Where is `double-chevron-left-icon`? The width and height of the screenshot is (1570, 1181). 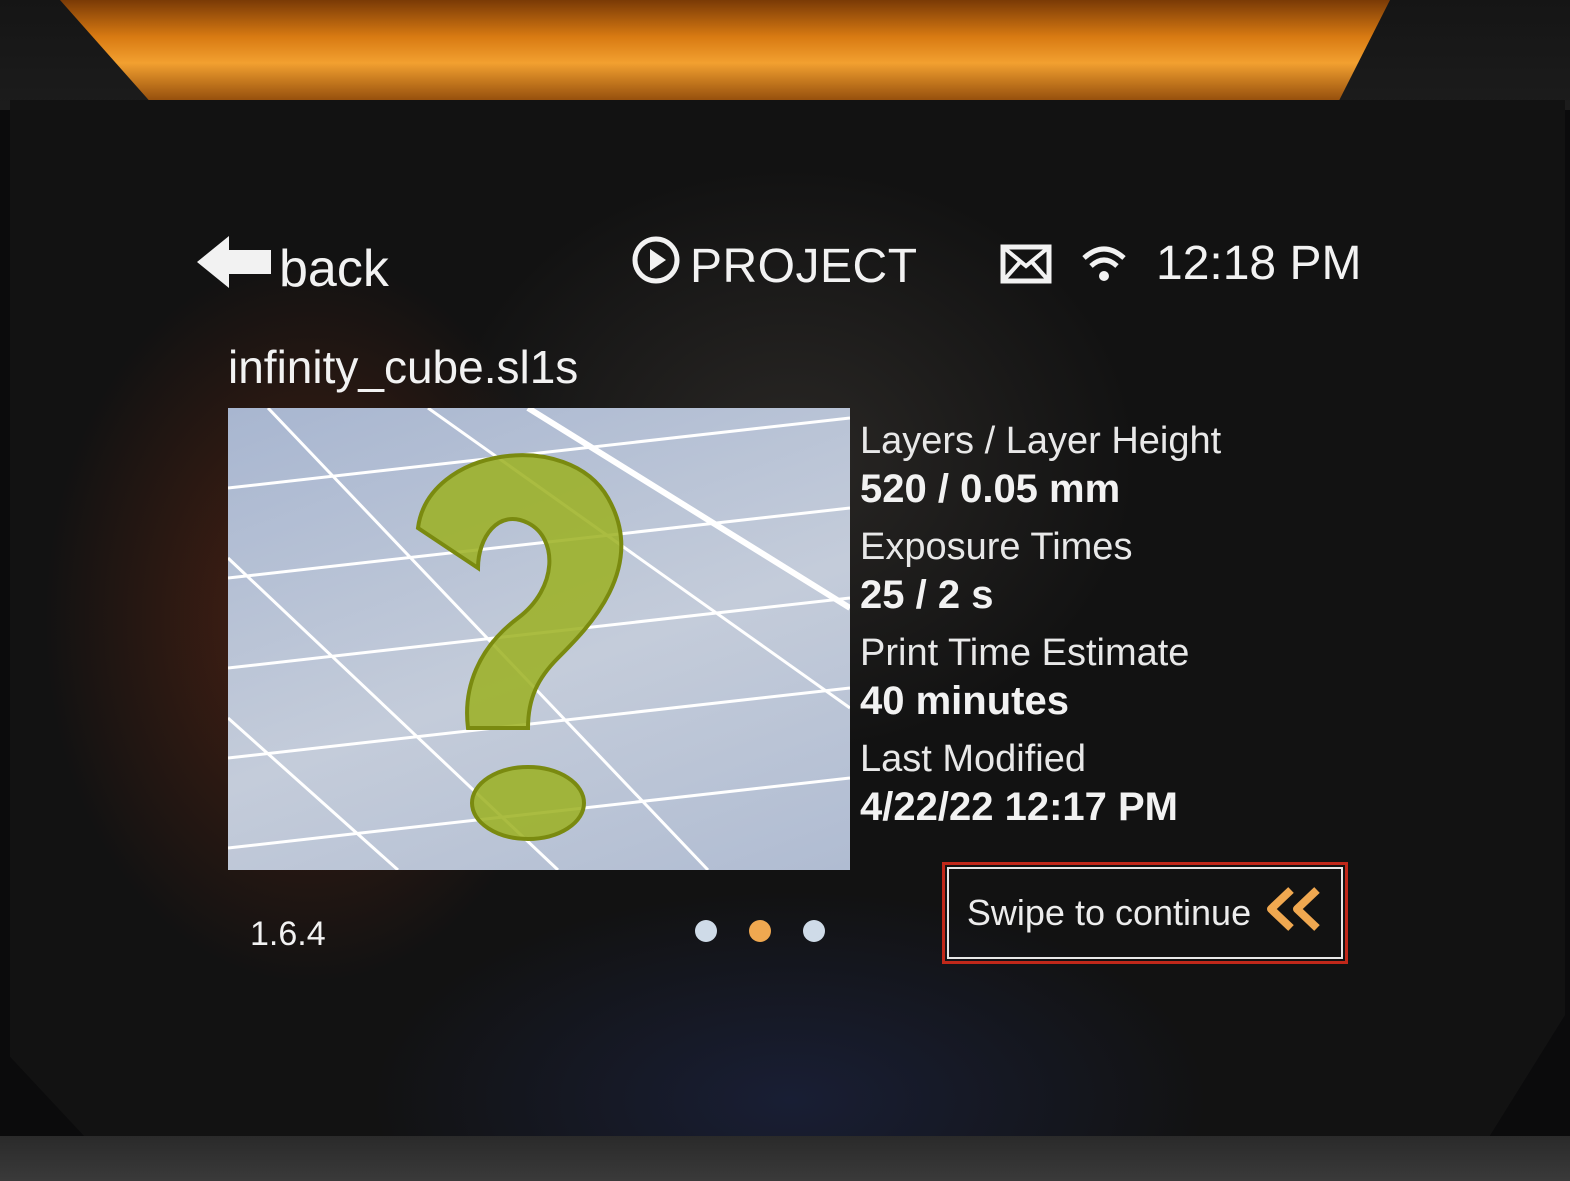 double-chevron-left-icon is located at coordinates (1293, 913).